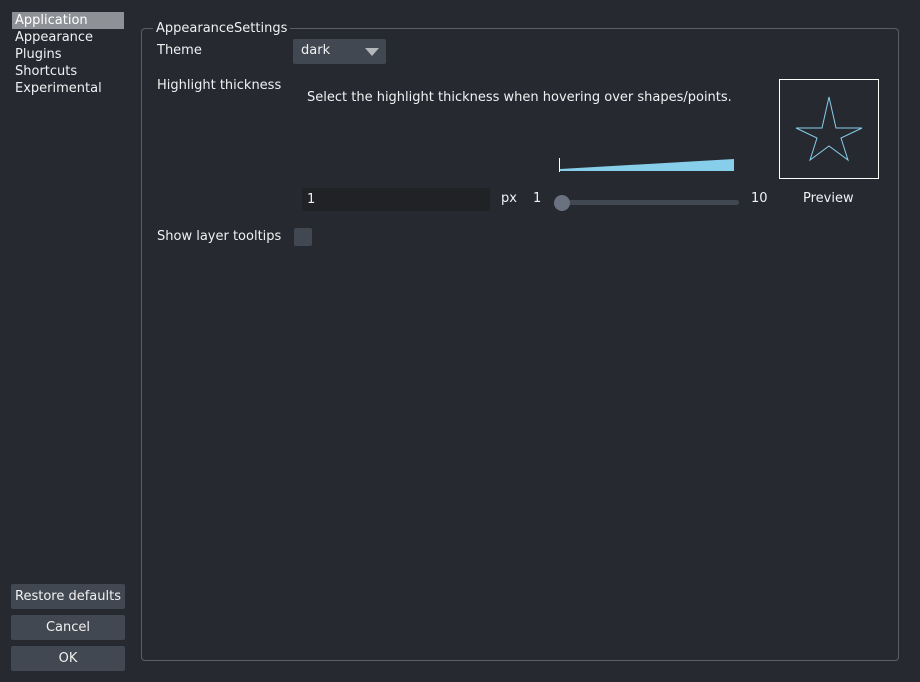 This screenshot has height=682, width=920. What do you see at coordinates (759, 198) in the screenshot?
I see `slider-max-label: 10` at bounding box center [759, 198].